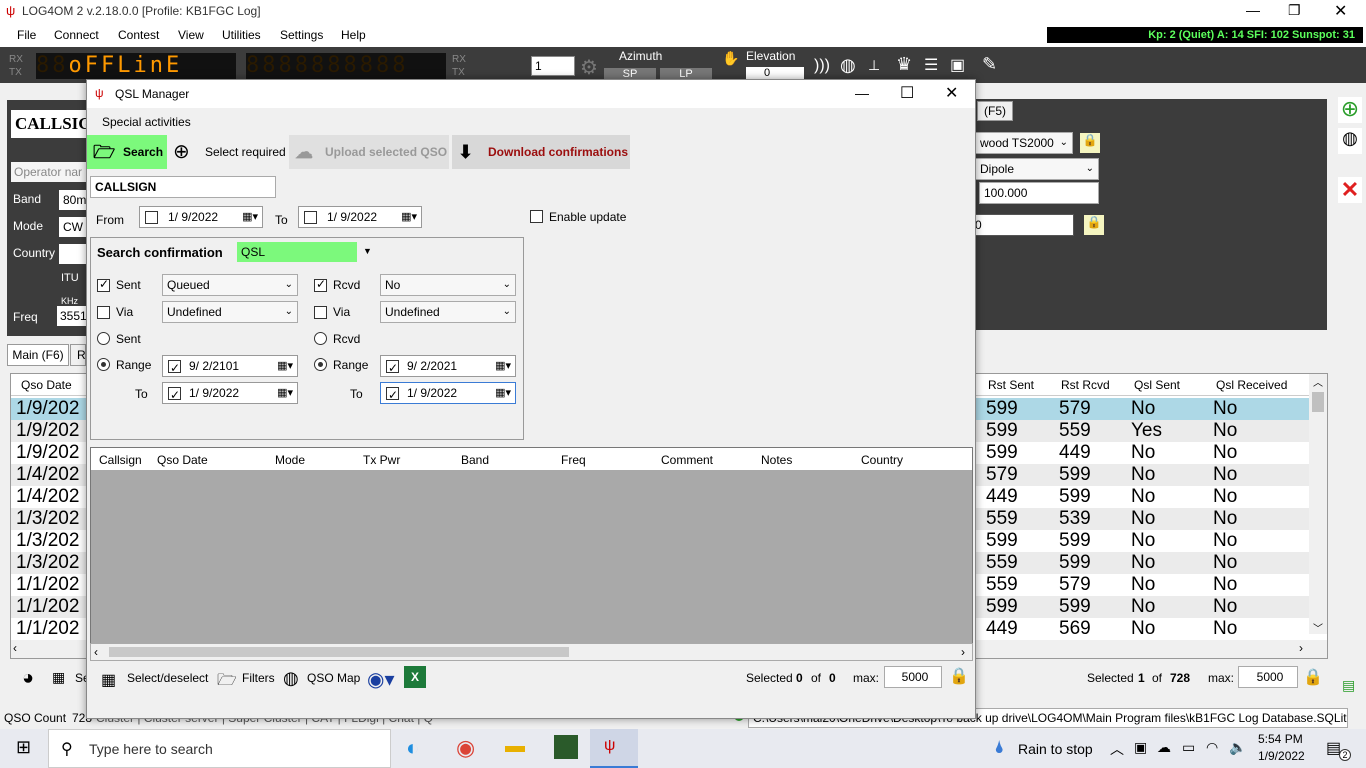  Describe the element at coordinates (1164, 747) in the screenshot. I see `onedrive-icon: ☁` at that location.